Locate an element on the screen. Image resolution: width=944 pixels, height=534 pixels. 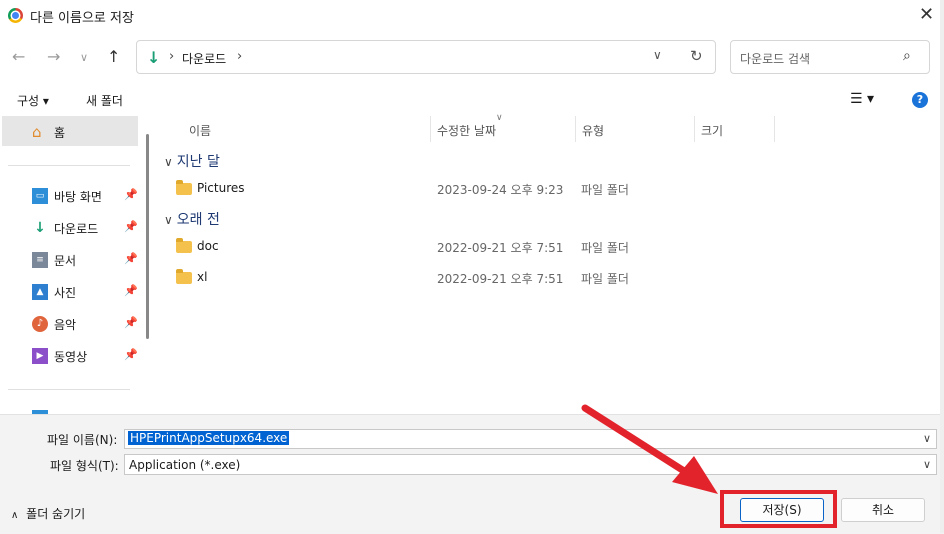
title-bar: 다른 이름으로 저장 ✕ is located at coordinates (472, 15).